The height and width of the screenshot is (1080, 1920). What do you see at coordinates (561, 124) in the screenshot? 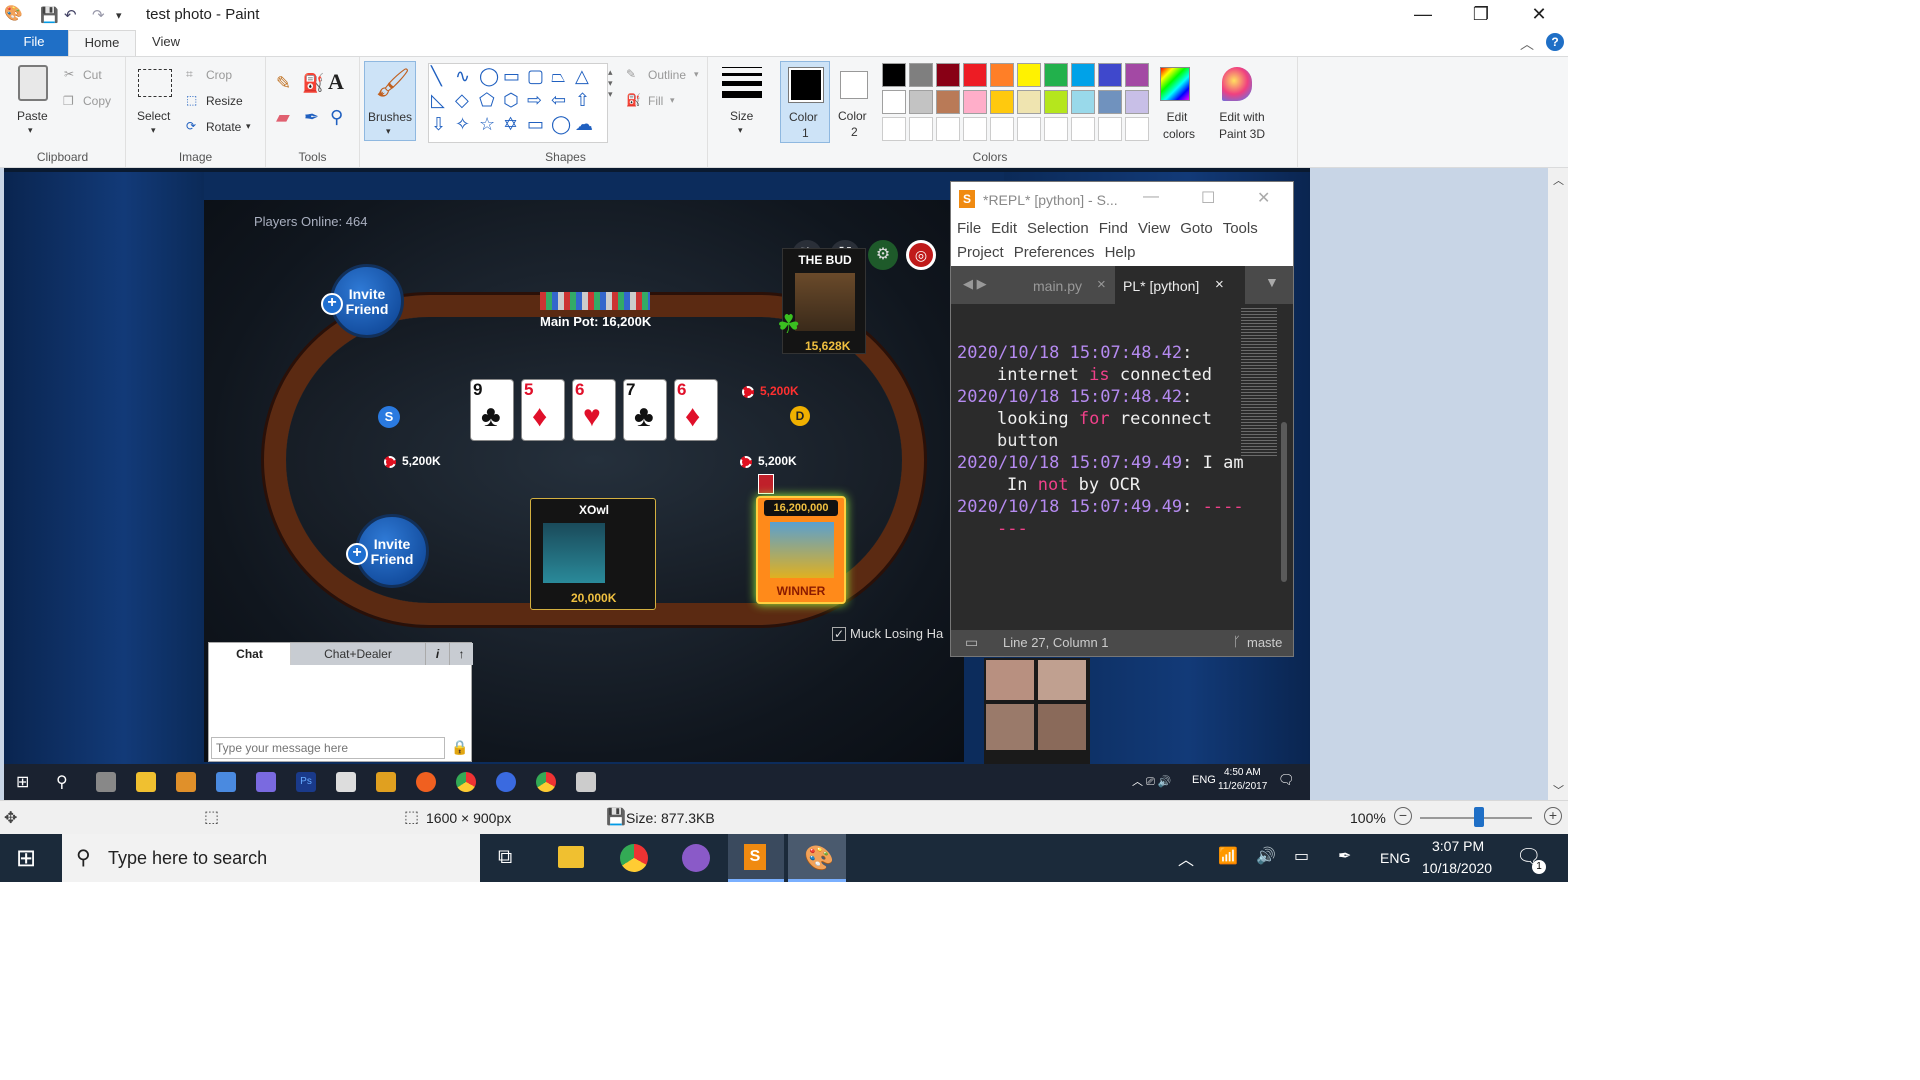
I see `callout-oval-shape-icon: ◯` at bounding box center [561, 124].